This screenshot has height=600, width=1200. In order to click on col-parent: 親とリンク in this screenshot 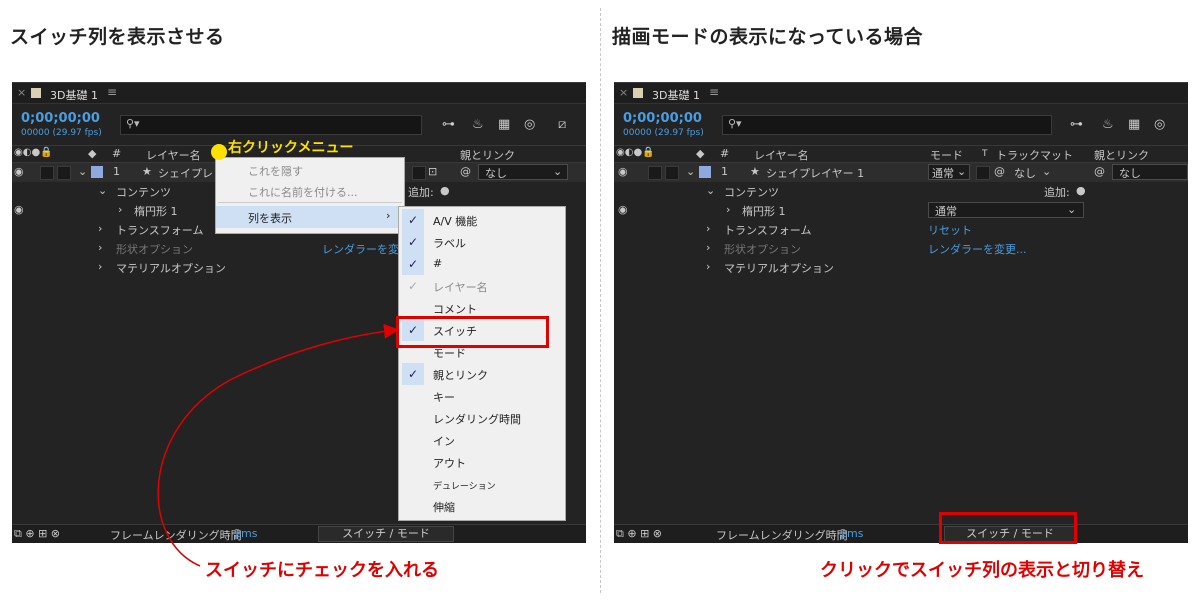, I will do `click(1121, 155)`.